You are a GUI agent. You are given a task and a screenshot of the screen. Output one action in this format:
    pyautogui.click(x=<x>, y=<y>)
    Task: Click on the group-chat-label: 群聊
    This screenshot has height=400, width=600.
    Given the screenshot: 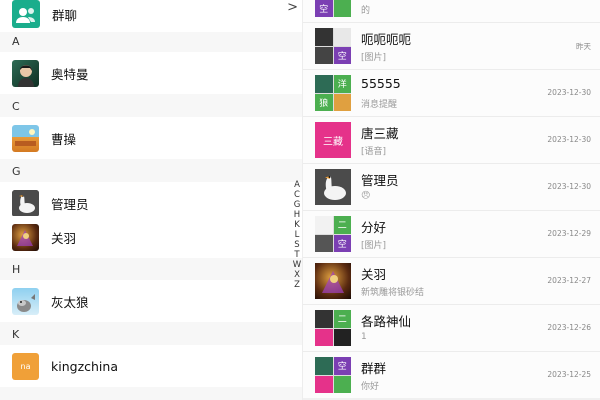 What is the action you would take?
    pyautogui.click(x=65, y=15)
    